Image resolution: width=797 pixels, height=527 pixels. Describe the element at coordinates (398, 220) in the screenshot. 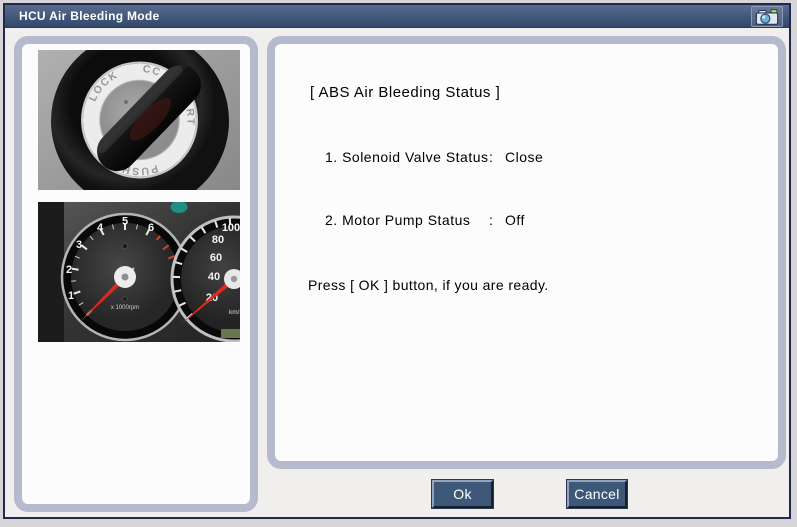

I see `status-item-label: 2. Motor Pump Status` at that location.